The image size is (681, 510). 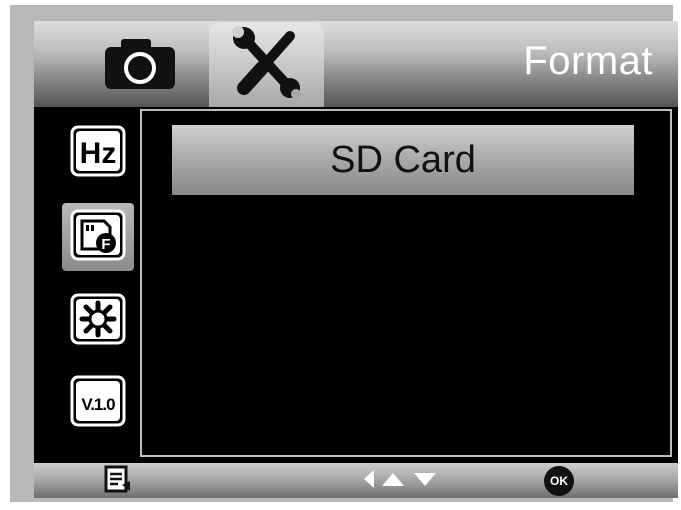 I want to click on version-icon-label: V.1.0, so click(x=98, y=404).